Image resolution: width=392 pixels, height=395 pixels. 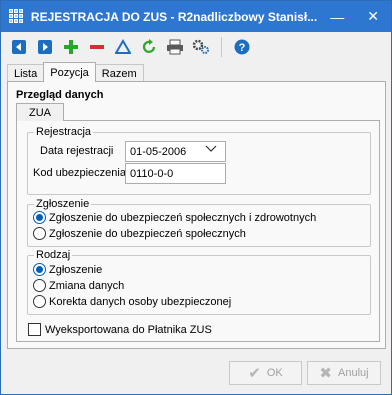 What do you see at coordinates (26, 73) in the screenshot?
I see `tab-lista: Lista` at bounding box center [26, 73].